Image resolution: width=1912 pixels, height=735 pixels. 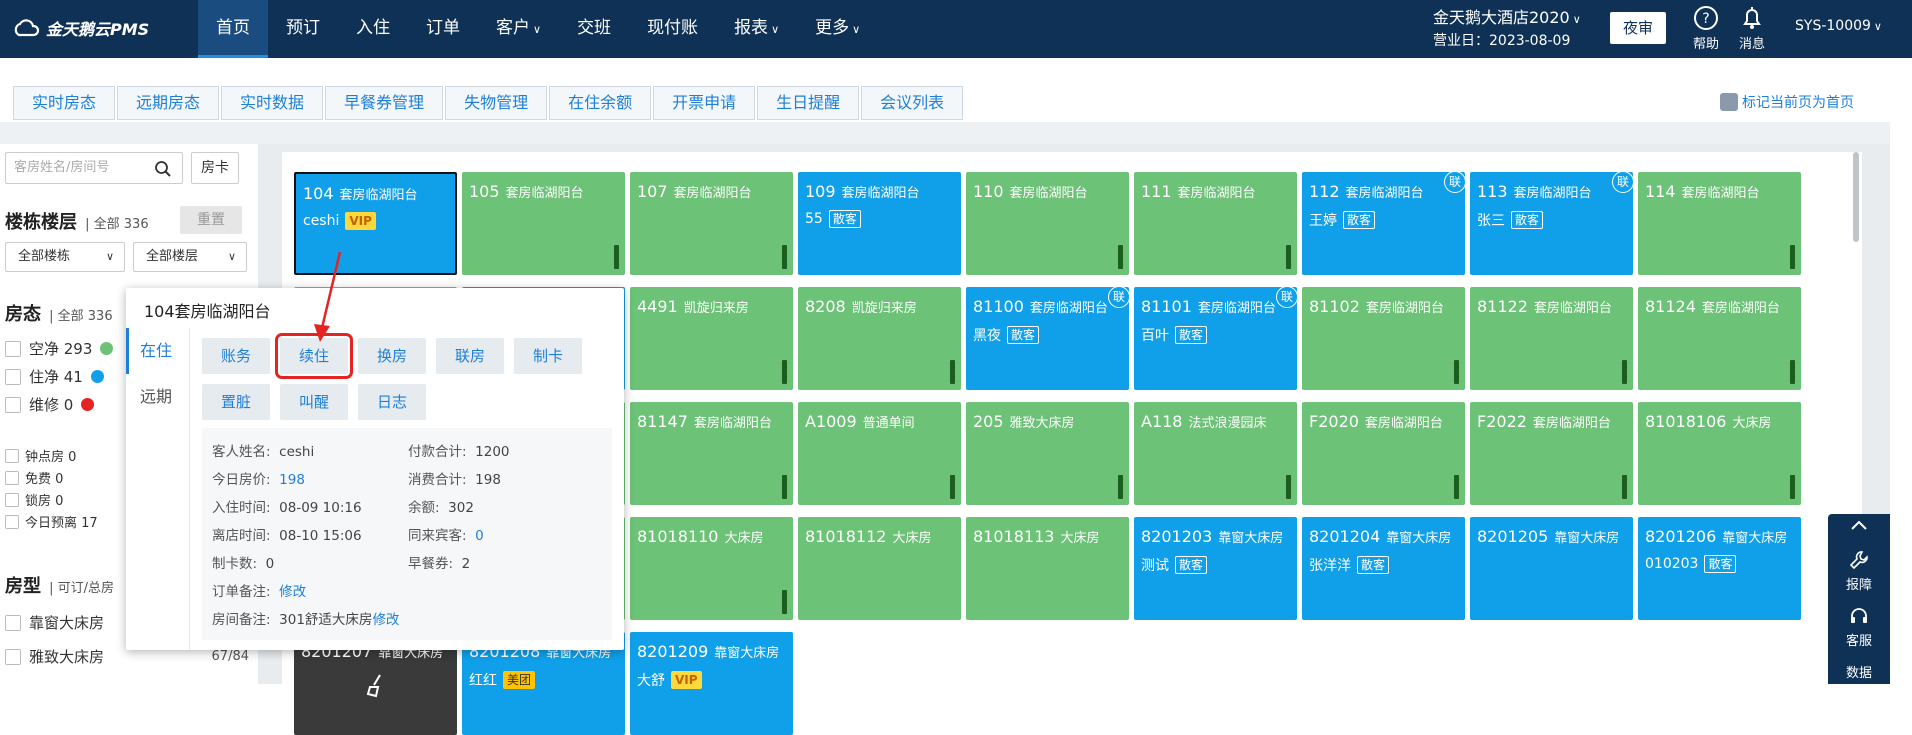 What do you see at coordinates (59, 348) in the screenshot?
I see `status-filter-0: 空净 293` at bounding box center [59, 348].